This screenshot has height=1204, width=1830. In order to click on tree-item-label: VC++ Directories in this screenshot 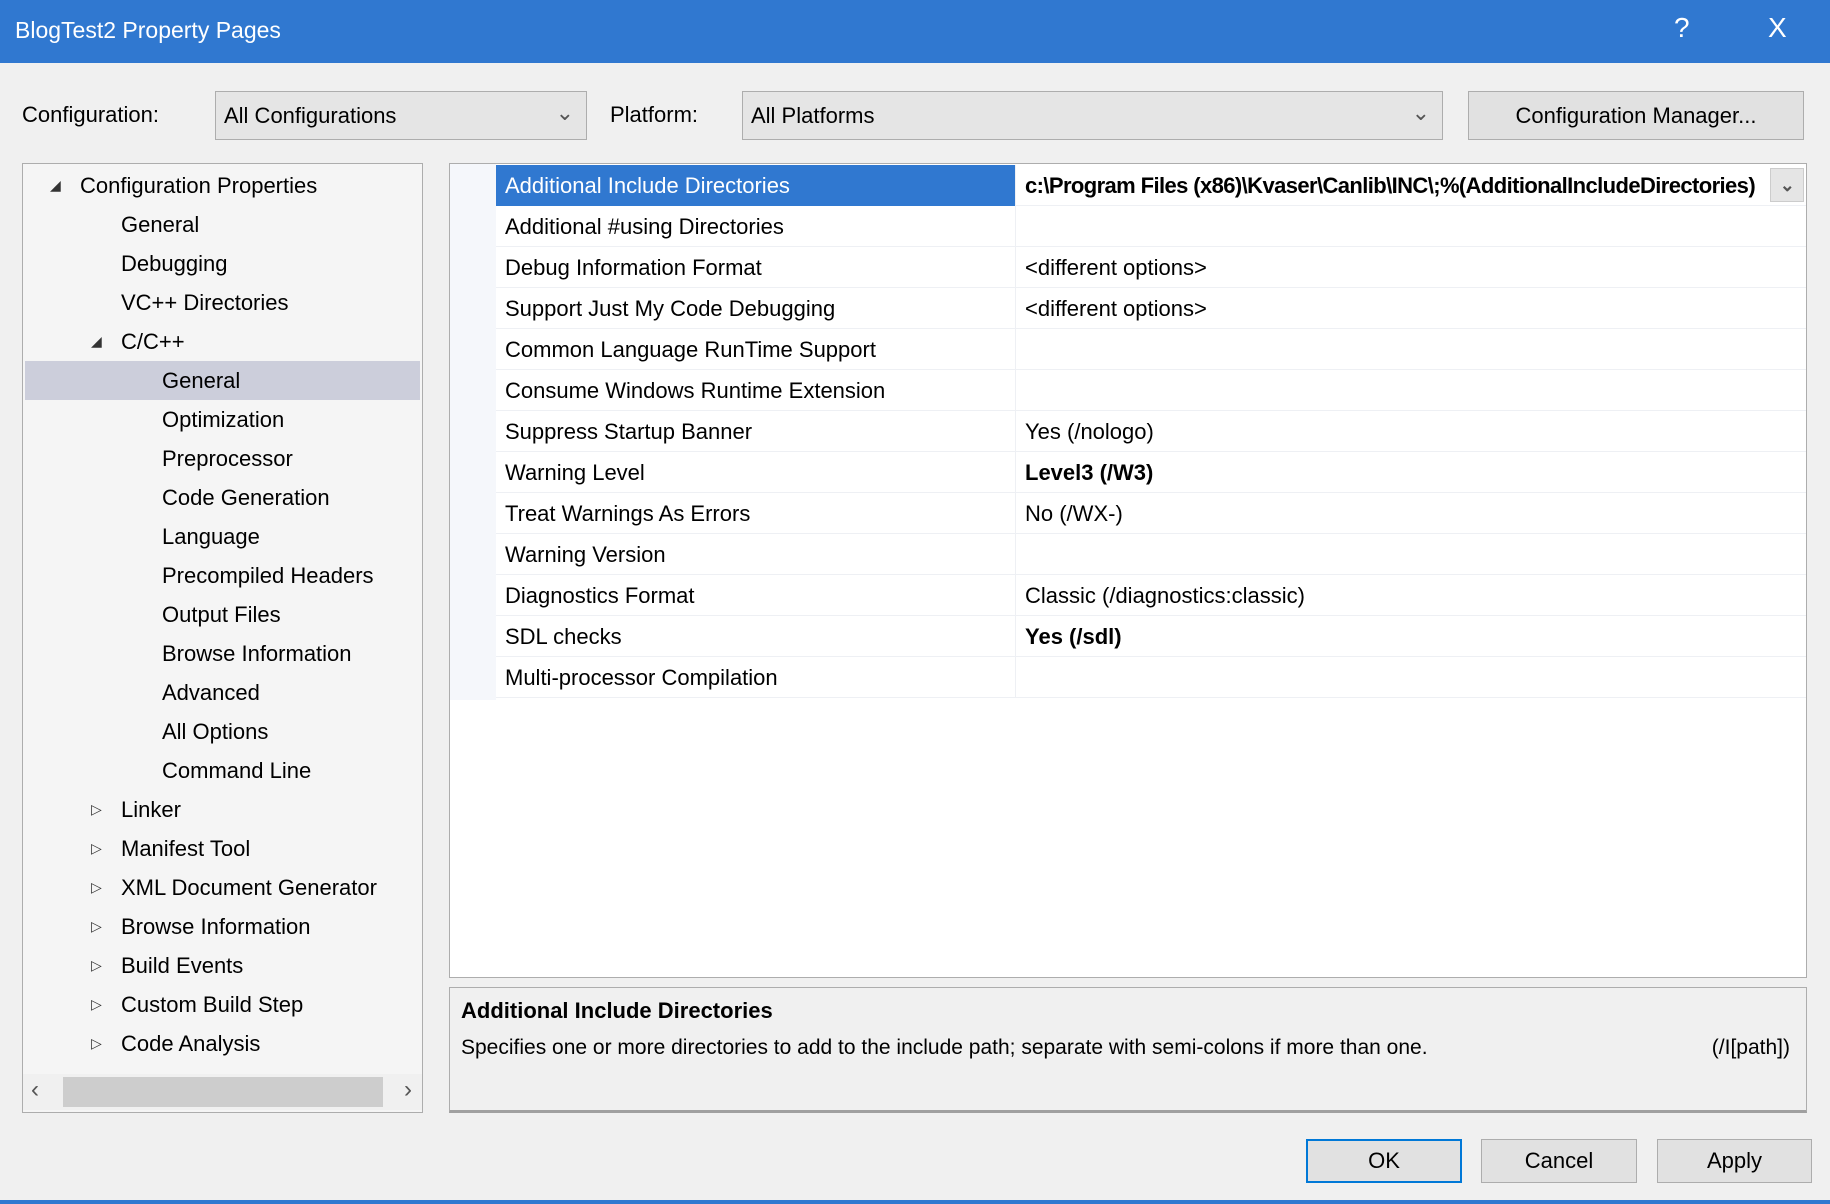, I will do `click(205, 302)`.